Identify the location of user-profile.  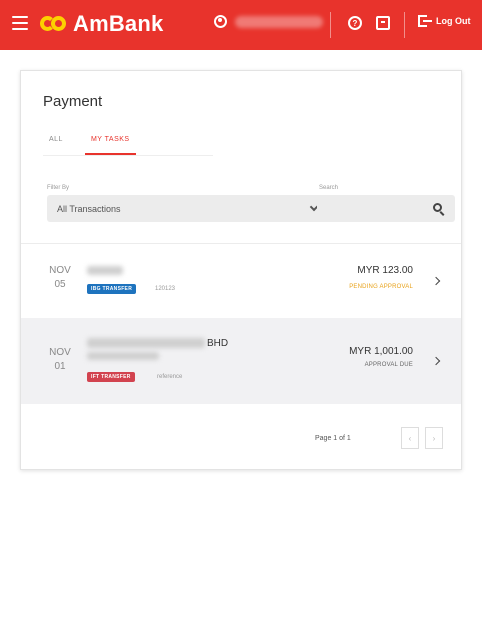
(268, 21).